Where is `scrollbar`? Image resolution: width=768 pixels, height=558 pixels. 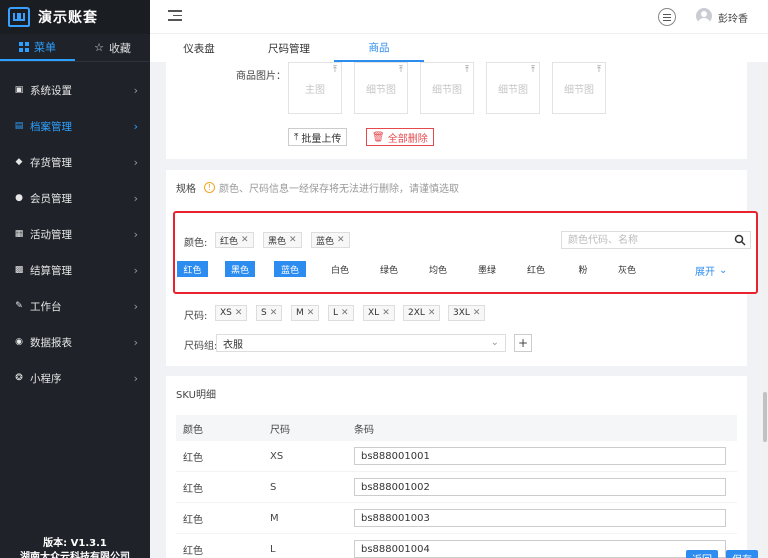 scrollbar is located at coordinates (765, 310).